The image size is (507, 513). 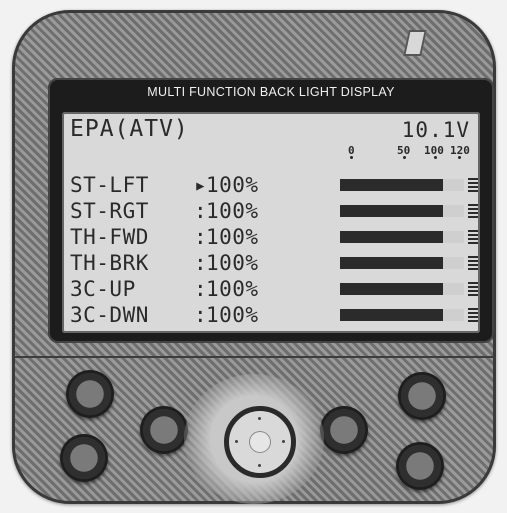 What do you see at coordinates (274, 263) in the screenshot?
I see `setting-row-th-brk: TH-BRK : 100%` at bounding box center [274, 263].